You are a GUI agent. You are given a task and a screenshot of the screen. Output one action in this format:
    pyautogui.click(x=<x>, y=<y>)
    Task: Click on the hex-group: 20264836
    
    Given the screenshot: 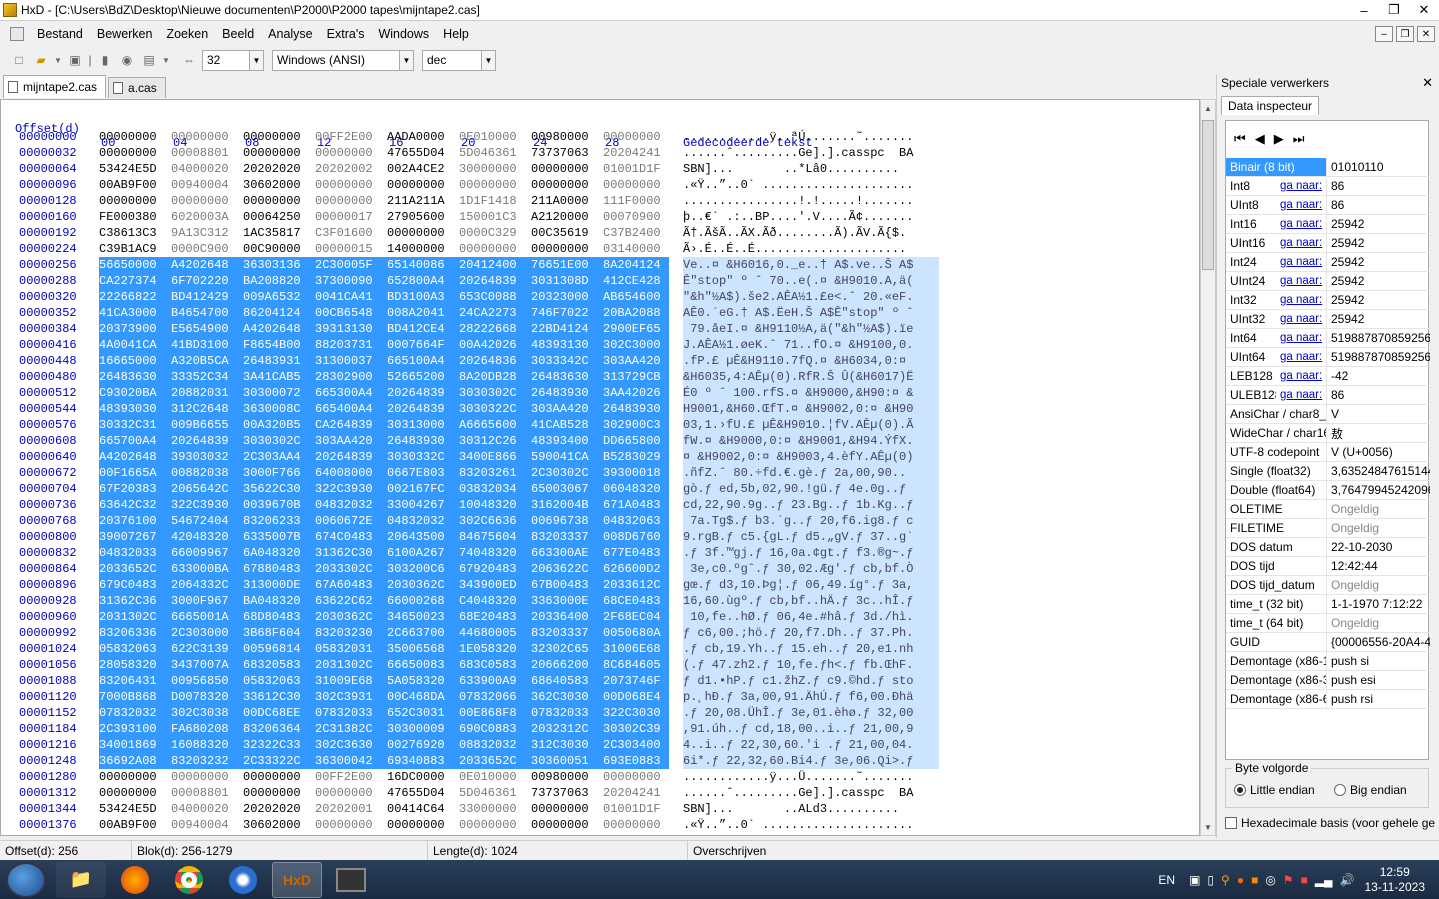 What is the action you would take?
    pyautogui.click(x=495, y=361)
    